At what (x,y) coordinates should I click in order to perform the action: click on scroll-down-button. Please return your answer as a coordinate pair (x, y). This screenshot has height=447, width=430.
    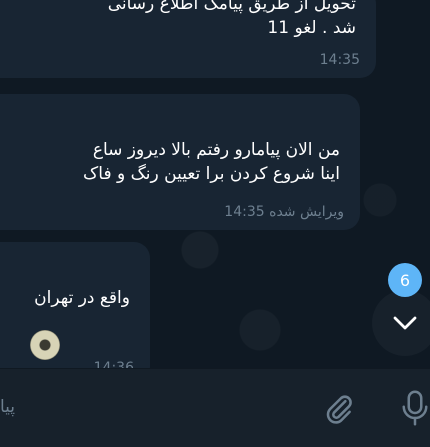
    Looking at the image, I should click on (401, 323).